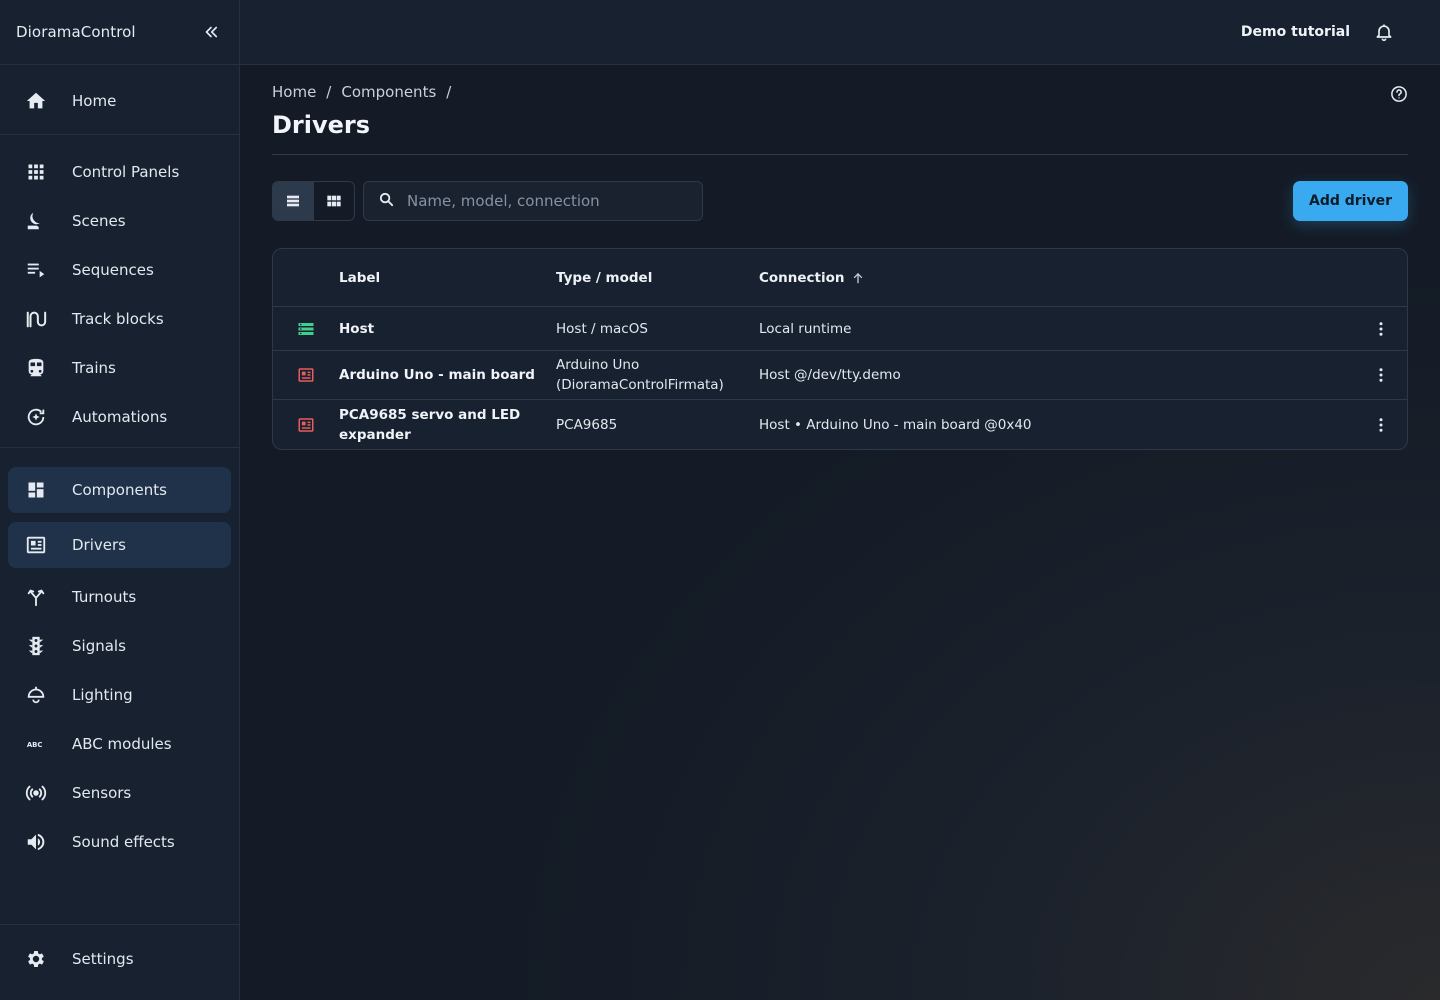 Image resolution: width=1440 pixels, height=1000 pixels. I want to click on sidebar-item-label: Home, so click(94, 100).